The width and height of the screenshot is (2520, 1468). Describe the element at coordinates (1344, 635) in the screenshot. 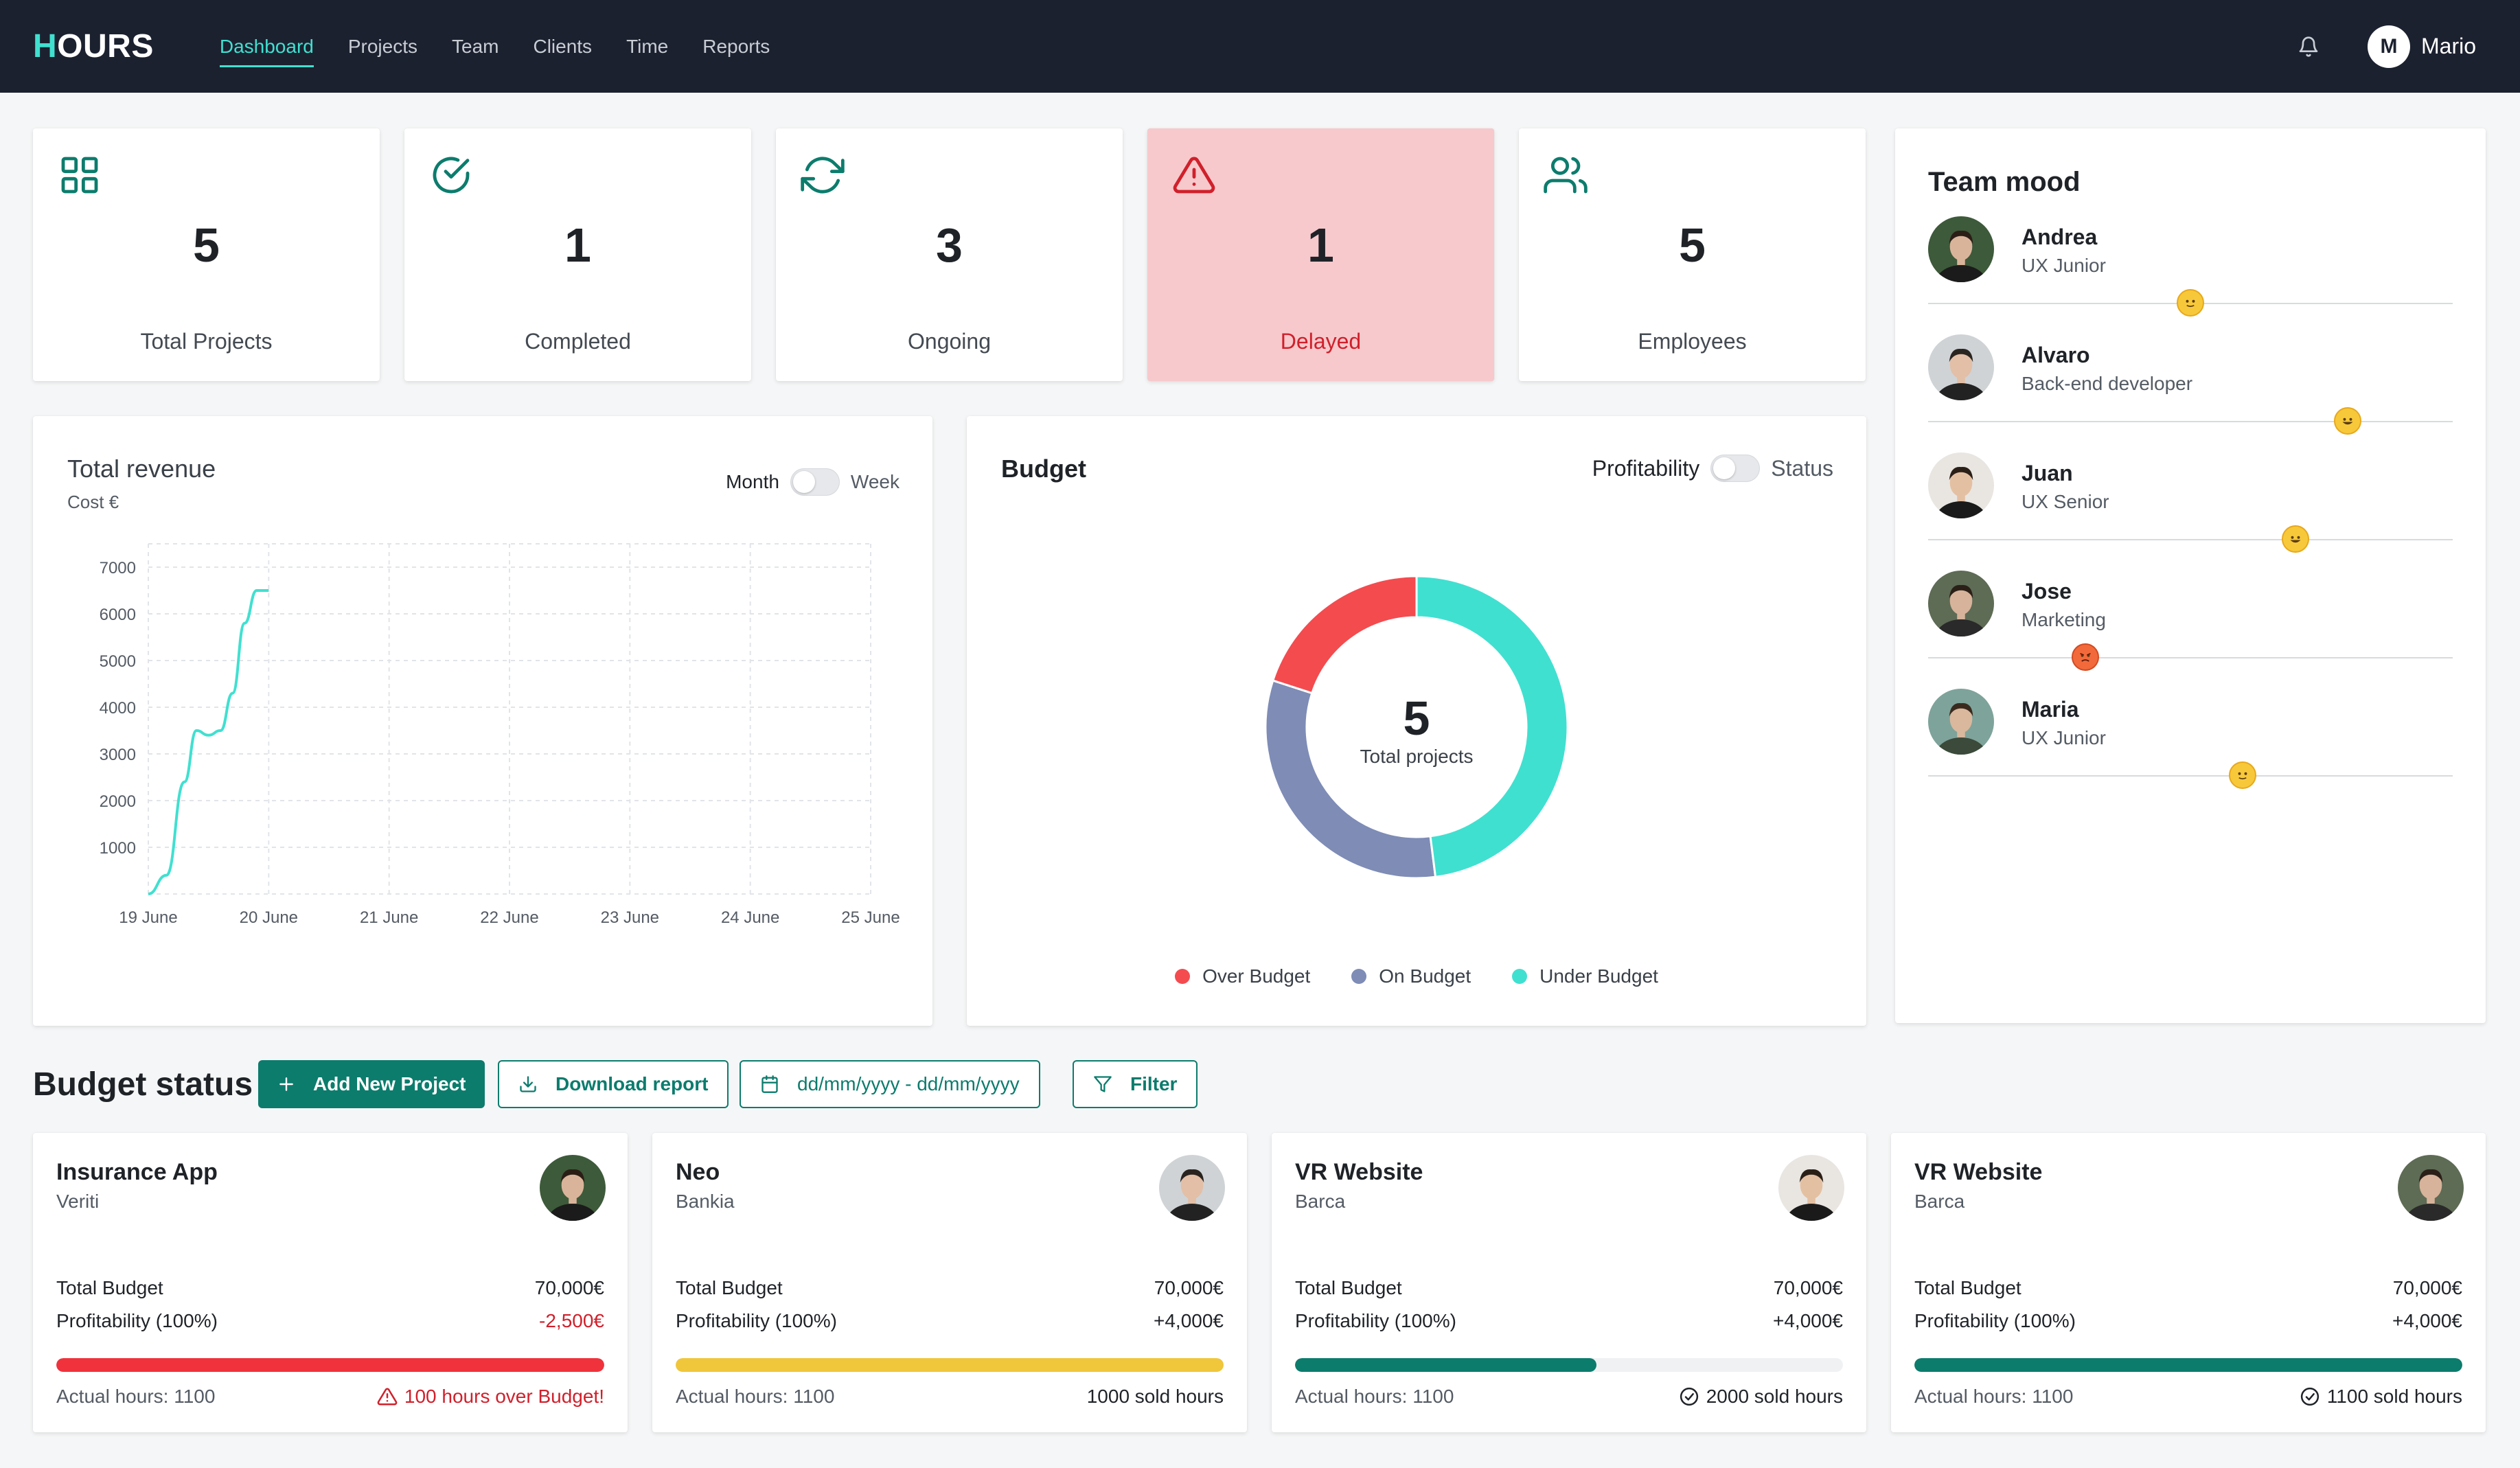

I see `donut-slice-over-budget` at that location.